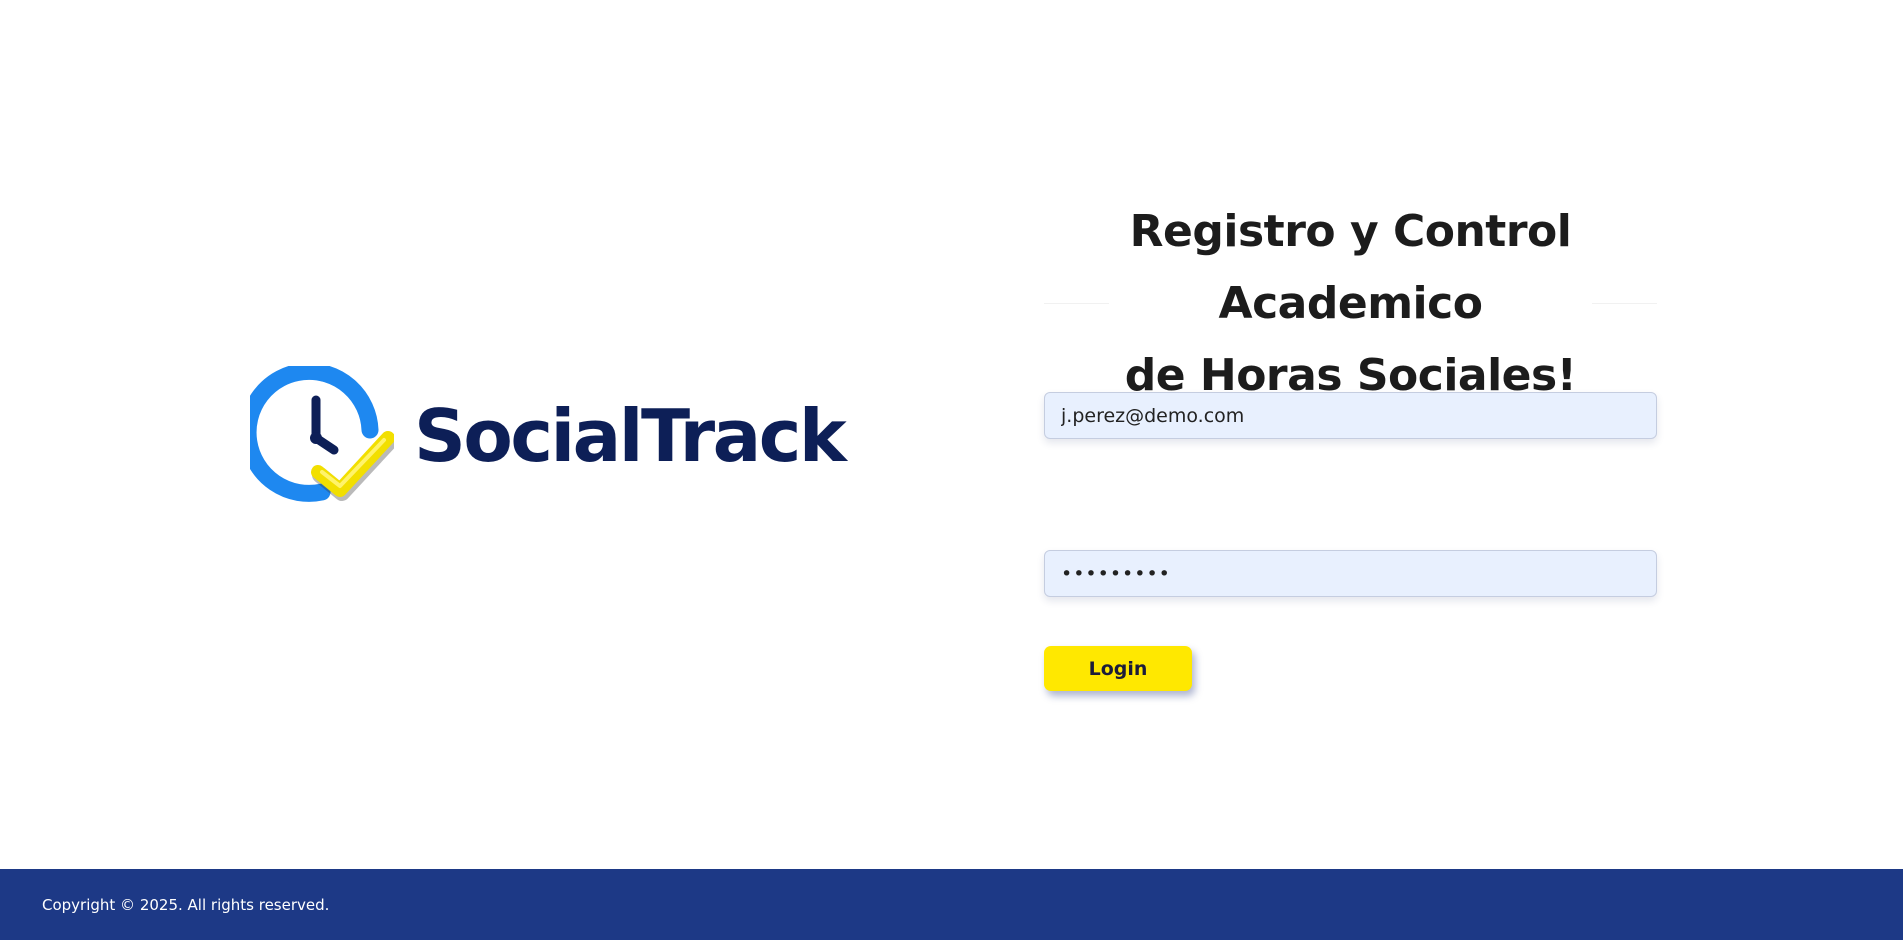  Describe the element at coordinates (322, 434) in the screenshot. I see `clock-check-icon` at that location.